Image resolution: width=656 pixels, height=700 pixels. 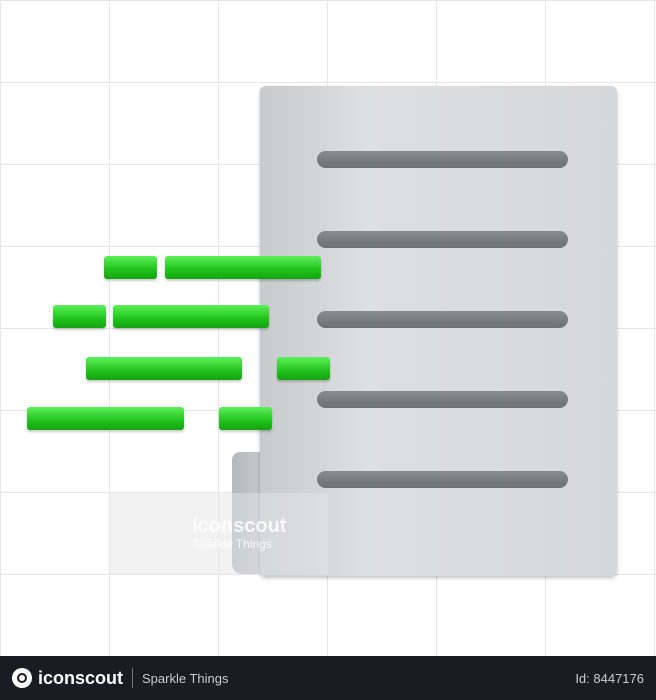 What do you see at coordinates (232, 544) in the screenshot?
I see `watermark-subtitle: Sparkle Things` at bounding box center [232, 544].